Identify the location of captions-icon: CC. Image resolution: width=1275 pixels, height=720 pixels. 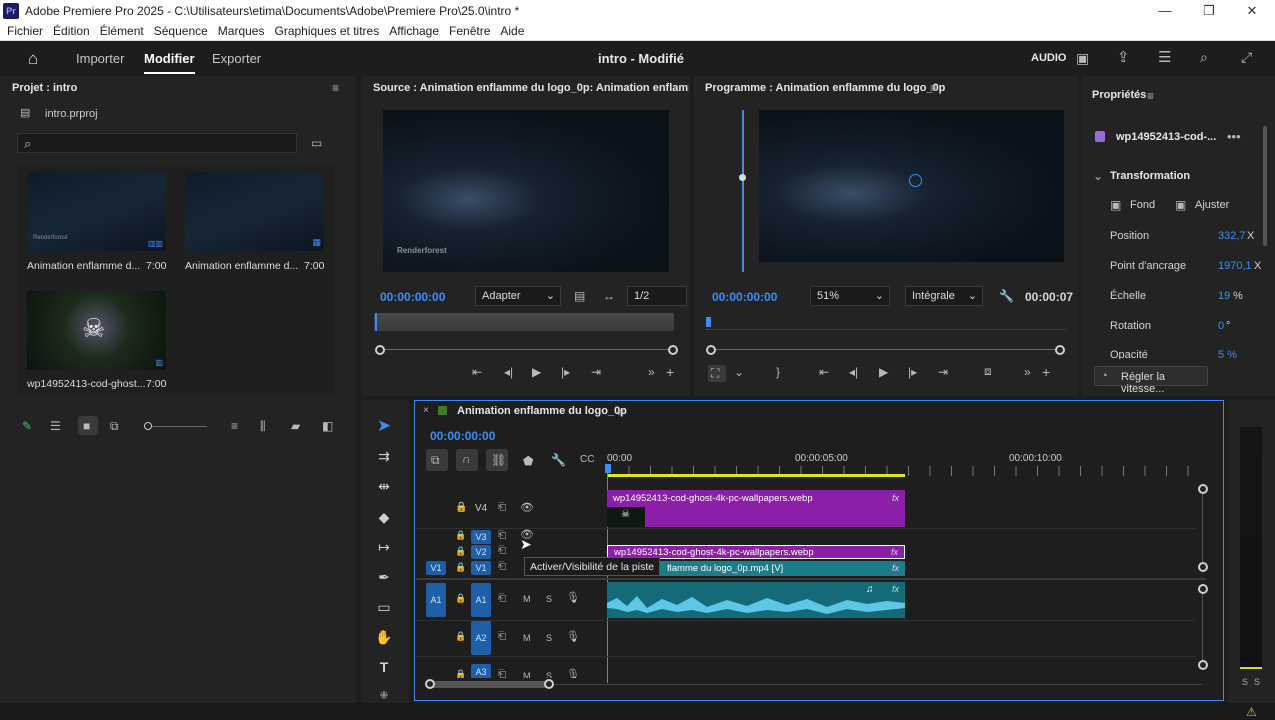
(587, 460).